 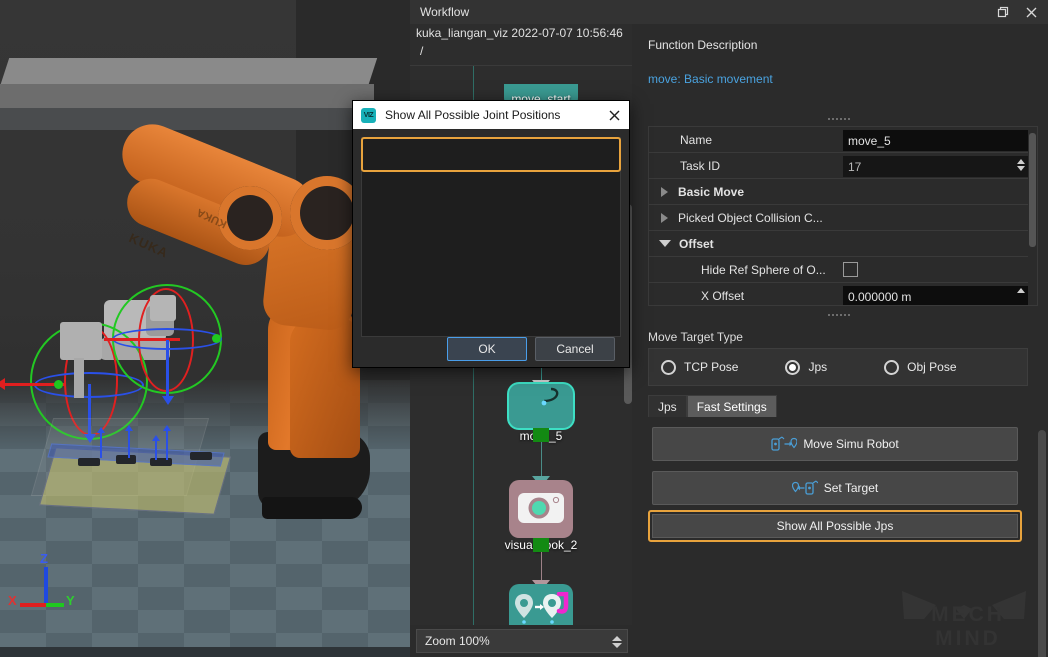 I want to click on radio-jps: Jps, so click(x=806, y=367).